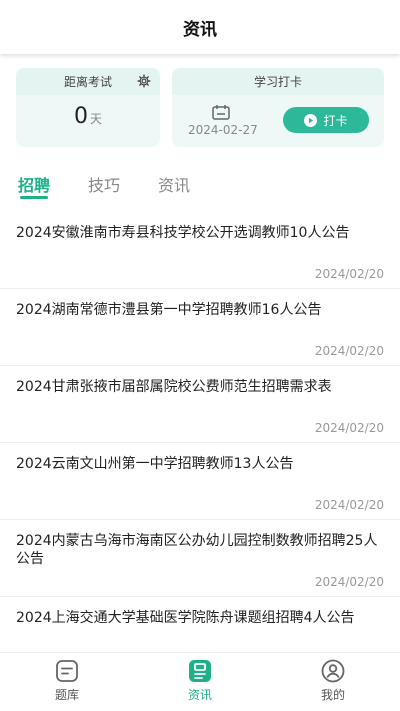 Image resolution: width=400 pixels, height=711 pixels. Describe the element at coordinates (200, 404) in the screenshot. I see `list-item: 2024甘肃张掖市届部属院校公费师范生招聘需求表 2024/02/20` at that location.